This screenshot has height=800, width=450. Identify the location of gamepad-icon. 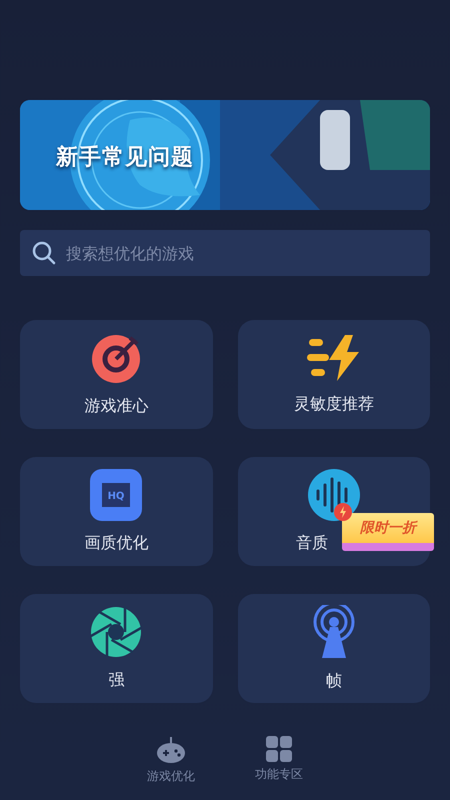
(171, 750).